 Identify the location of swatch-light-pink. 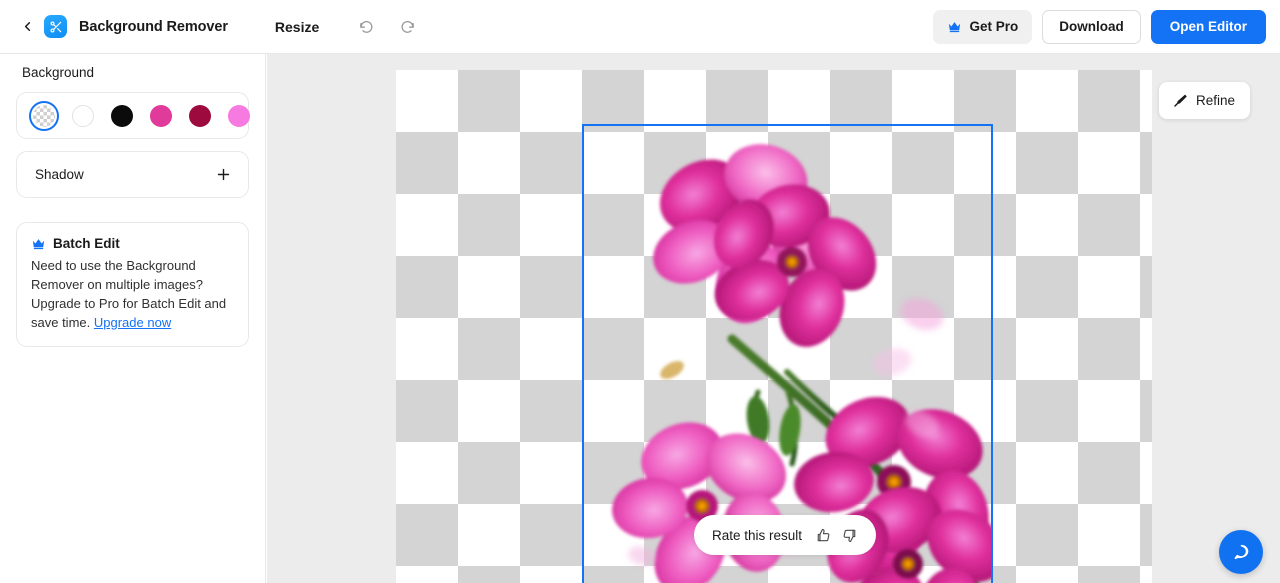
(239, 116).